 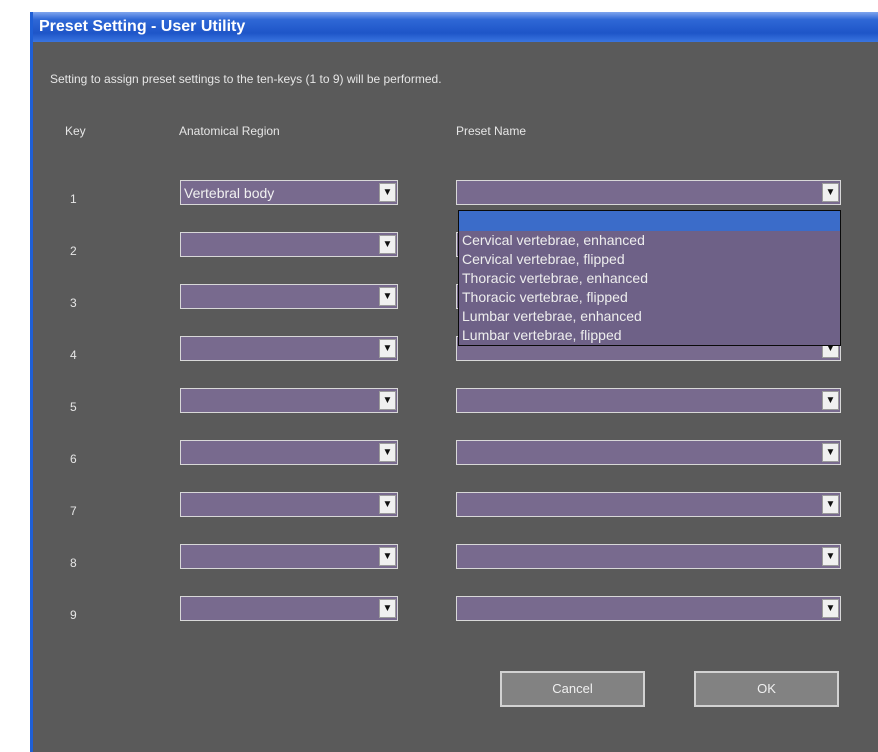 I want to click on key-label-8: 8, so click(x=73, y=563).